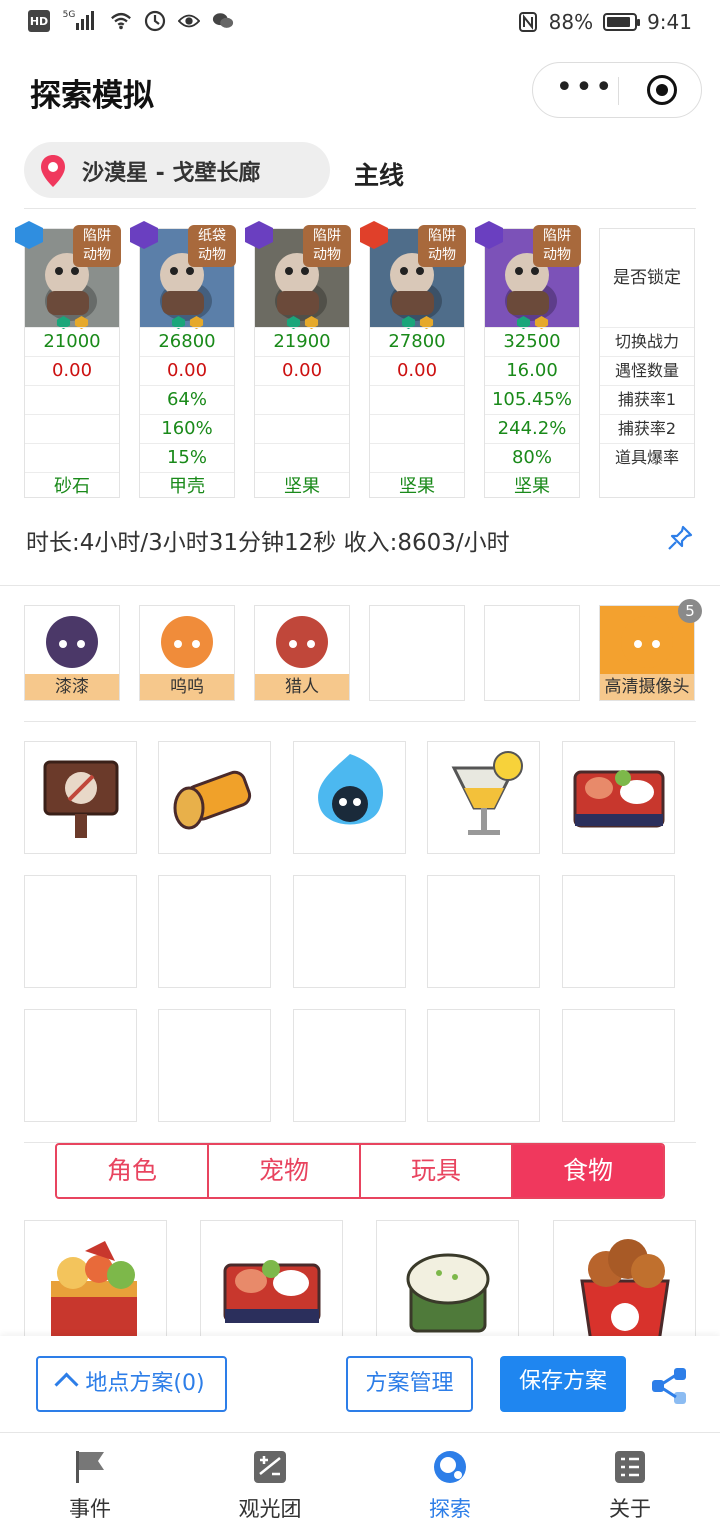 This screenshot has width=720, height=1533. Describe the element at coordinates (187, 486) in the screenshot. I see `item-value: 甲壳` at that location.